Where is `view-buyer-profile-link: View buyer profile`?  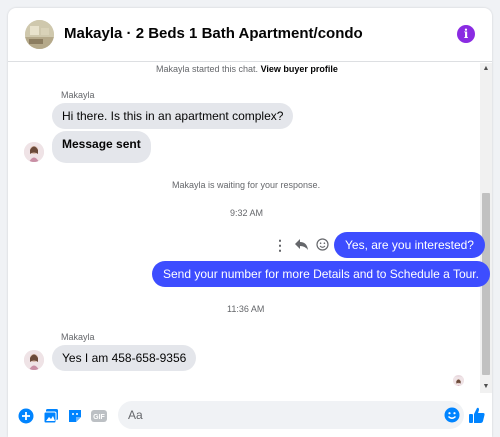
view-buyer-profile-link: View buyer profile is located at coordinates (299, 69).